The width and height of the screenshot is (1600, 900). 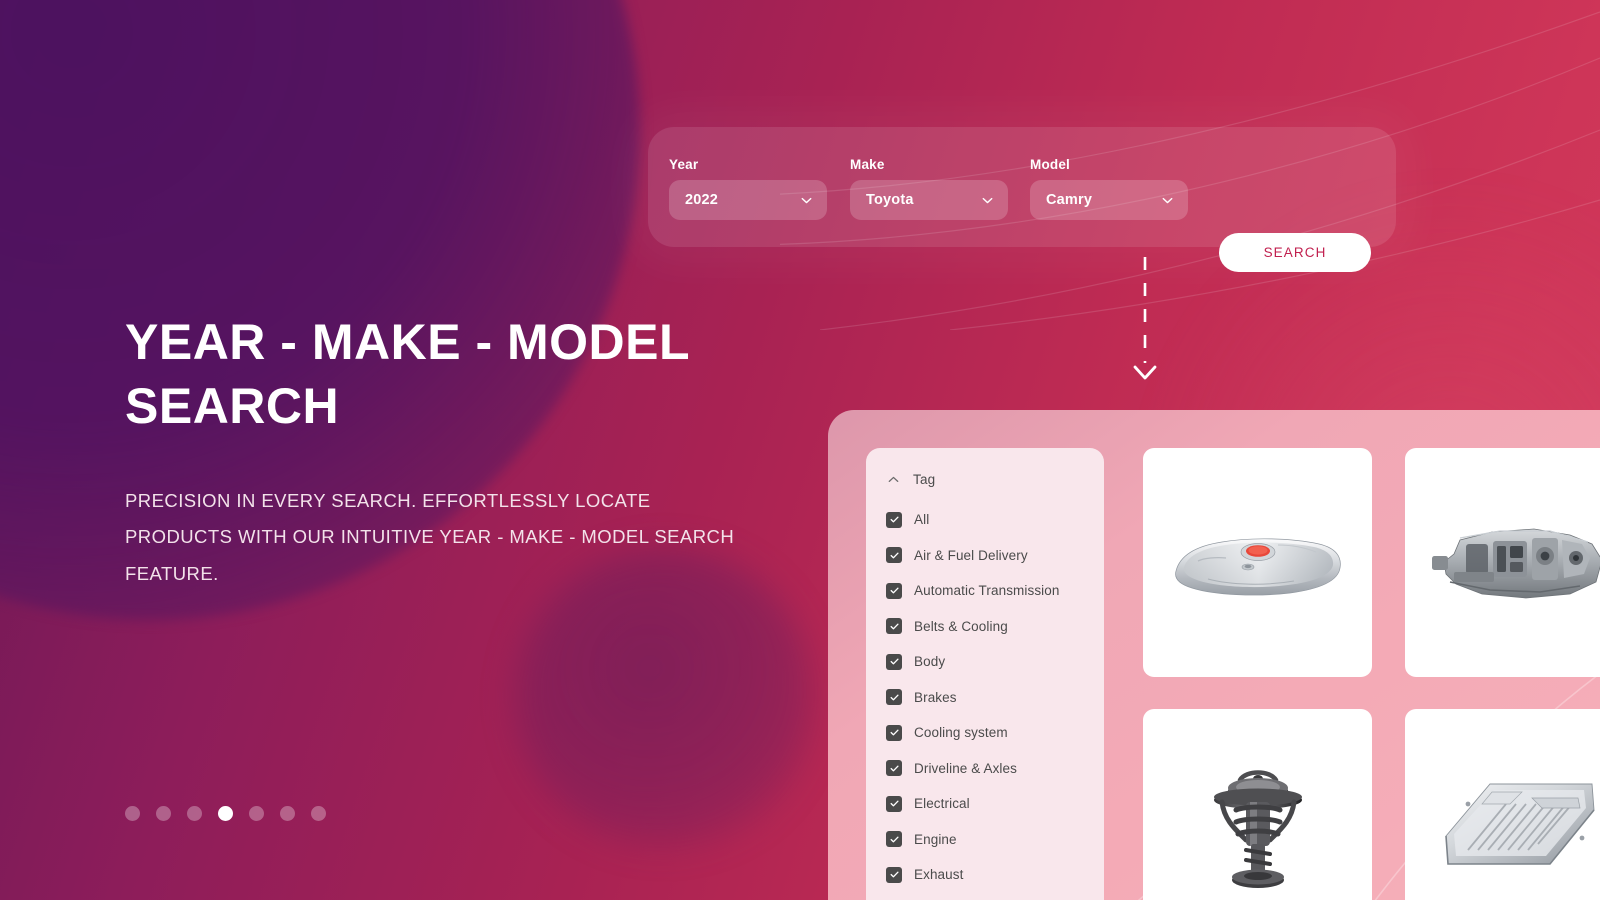 I want to click on tag-filter-item: Automatic Transmission, so click(x=985, y=591).